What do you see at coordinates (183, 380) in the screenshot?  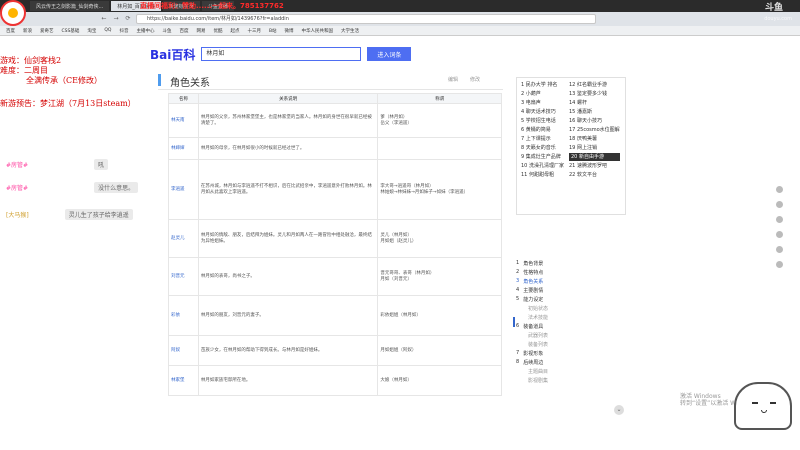 I see `character-link: 林家堡` at bounding box center [183, 380].